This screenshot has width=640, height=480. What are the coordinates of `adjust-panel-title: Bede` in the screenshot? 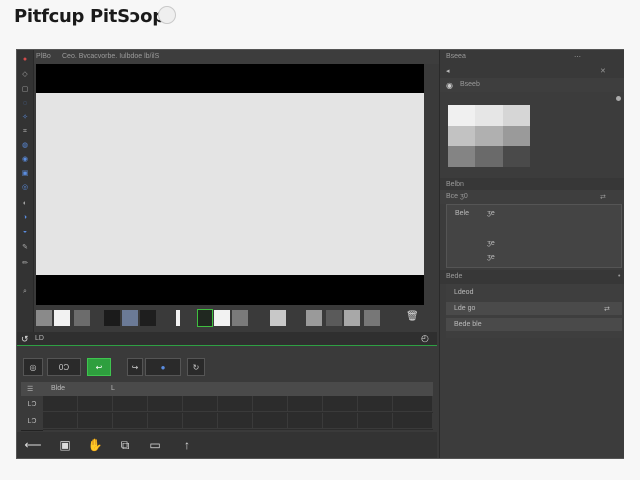 It's located at (454, 276).